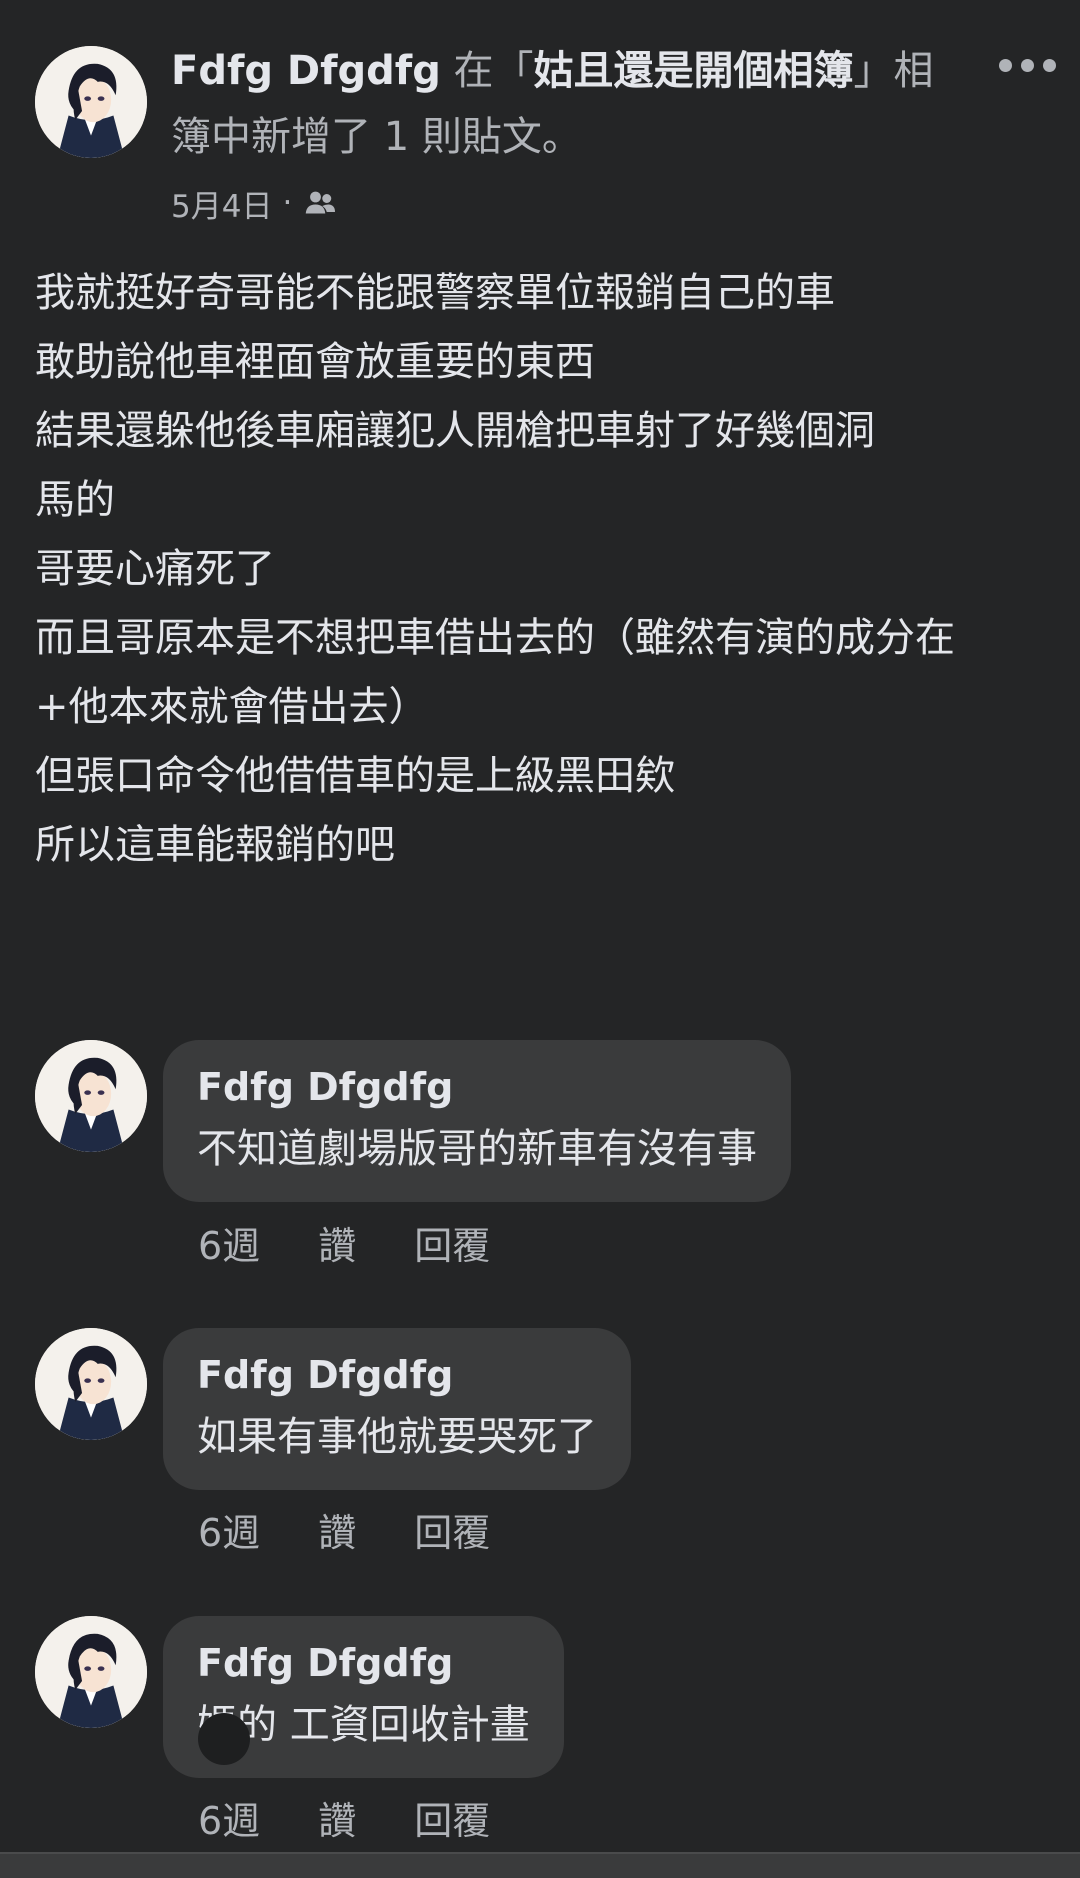 This screenshot has height=1878, width=1080. I want to click on album-link: 姑且還是開個相簿, so click(694, 71).